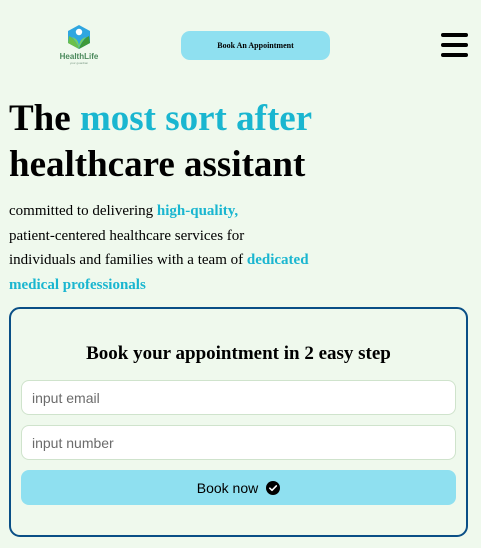  What do you see at coordinates (44, 118) in the screenshot?
I see `hero-title-part1: The` at bounding box center [44, 118].